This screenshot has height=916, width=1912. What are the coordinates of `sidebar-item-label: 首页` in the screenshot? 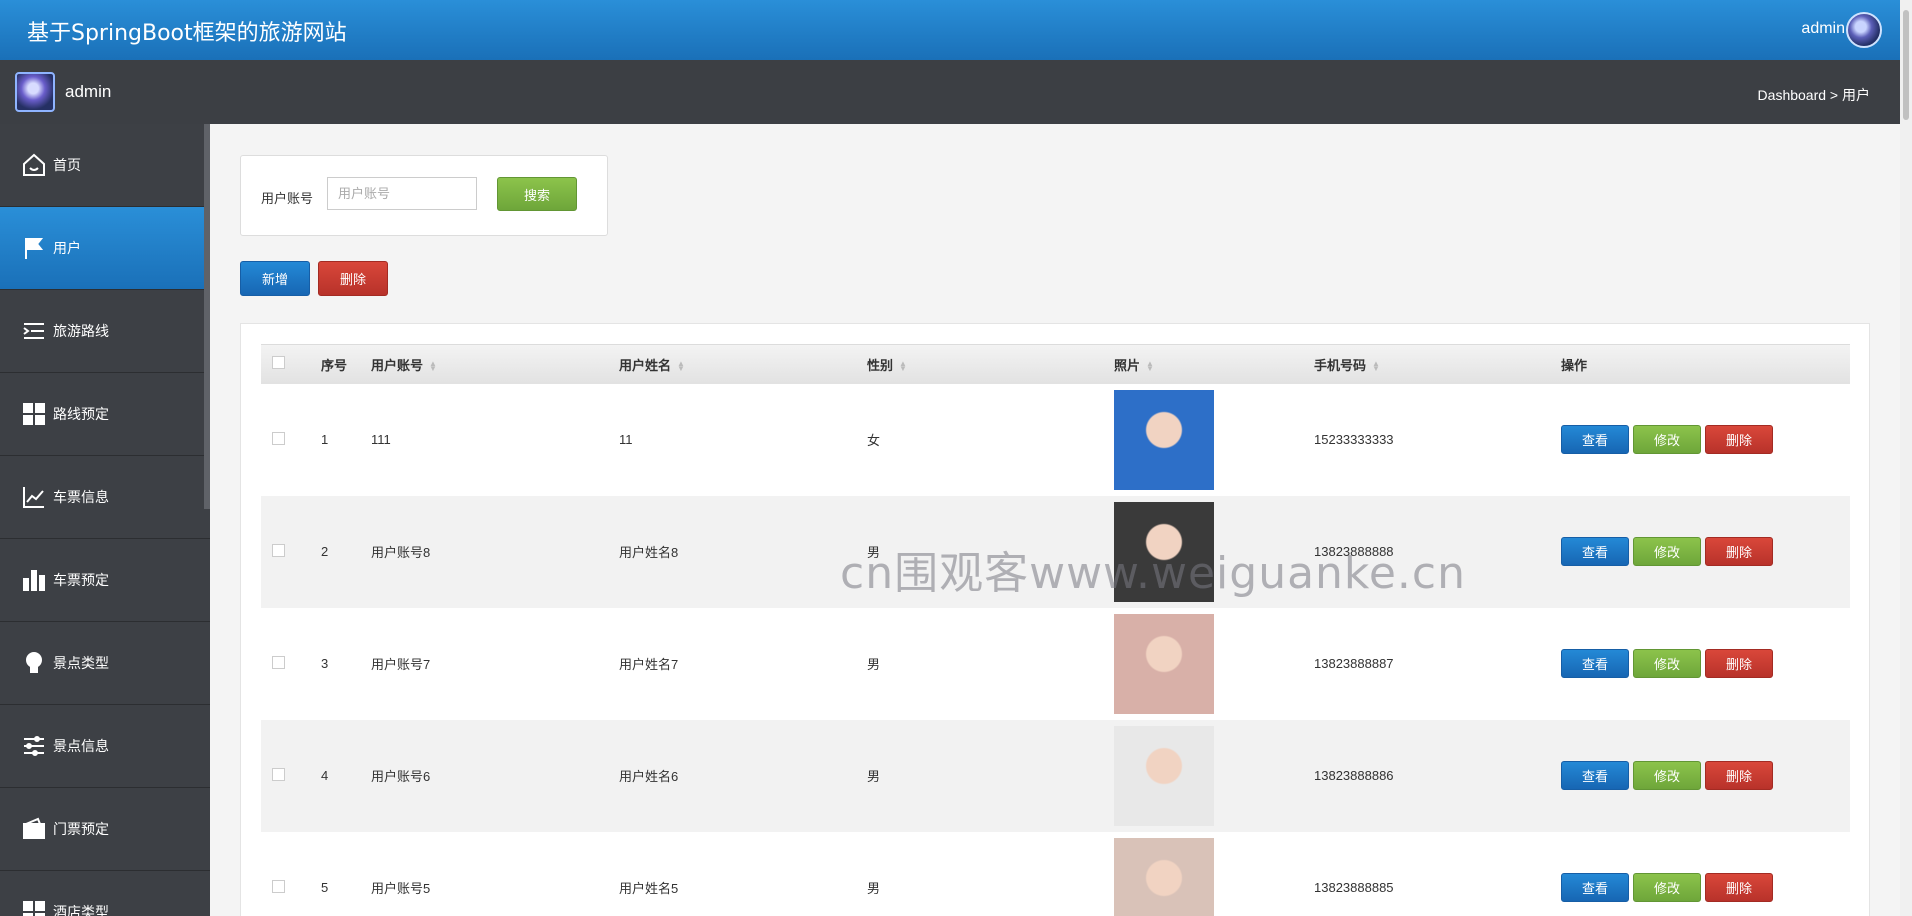 It's located at (67, 165).